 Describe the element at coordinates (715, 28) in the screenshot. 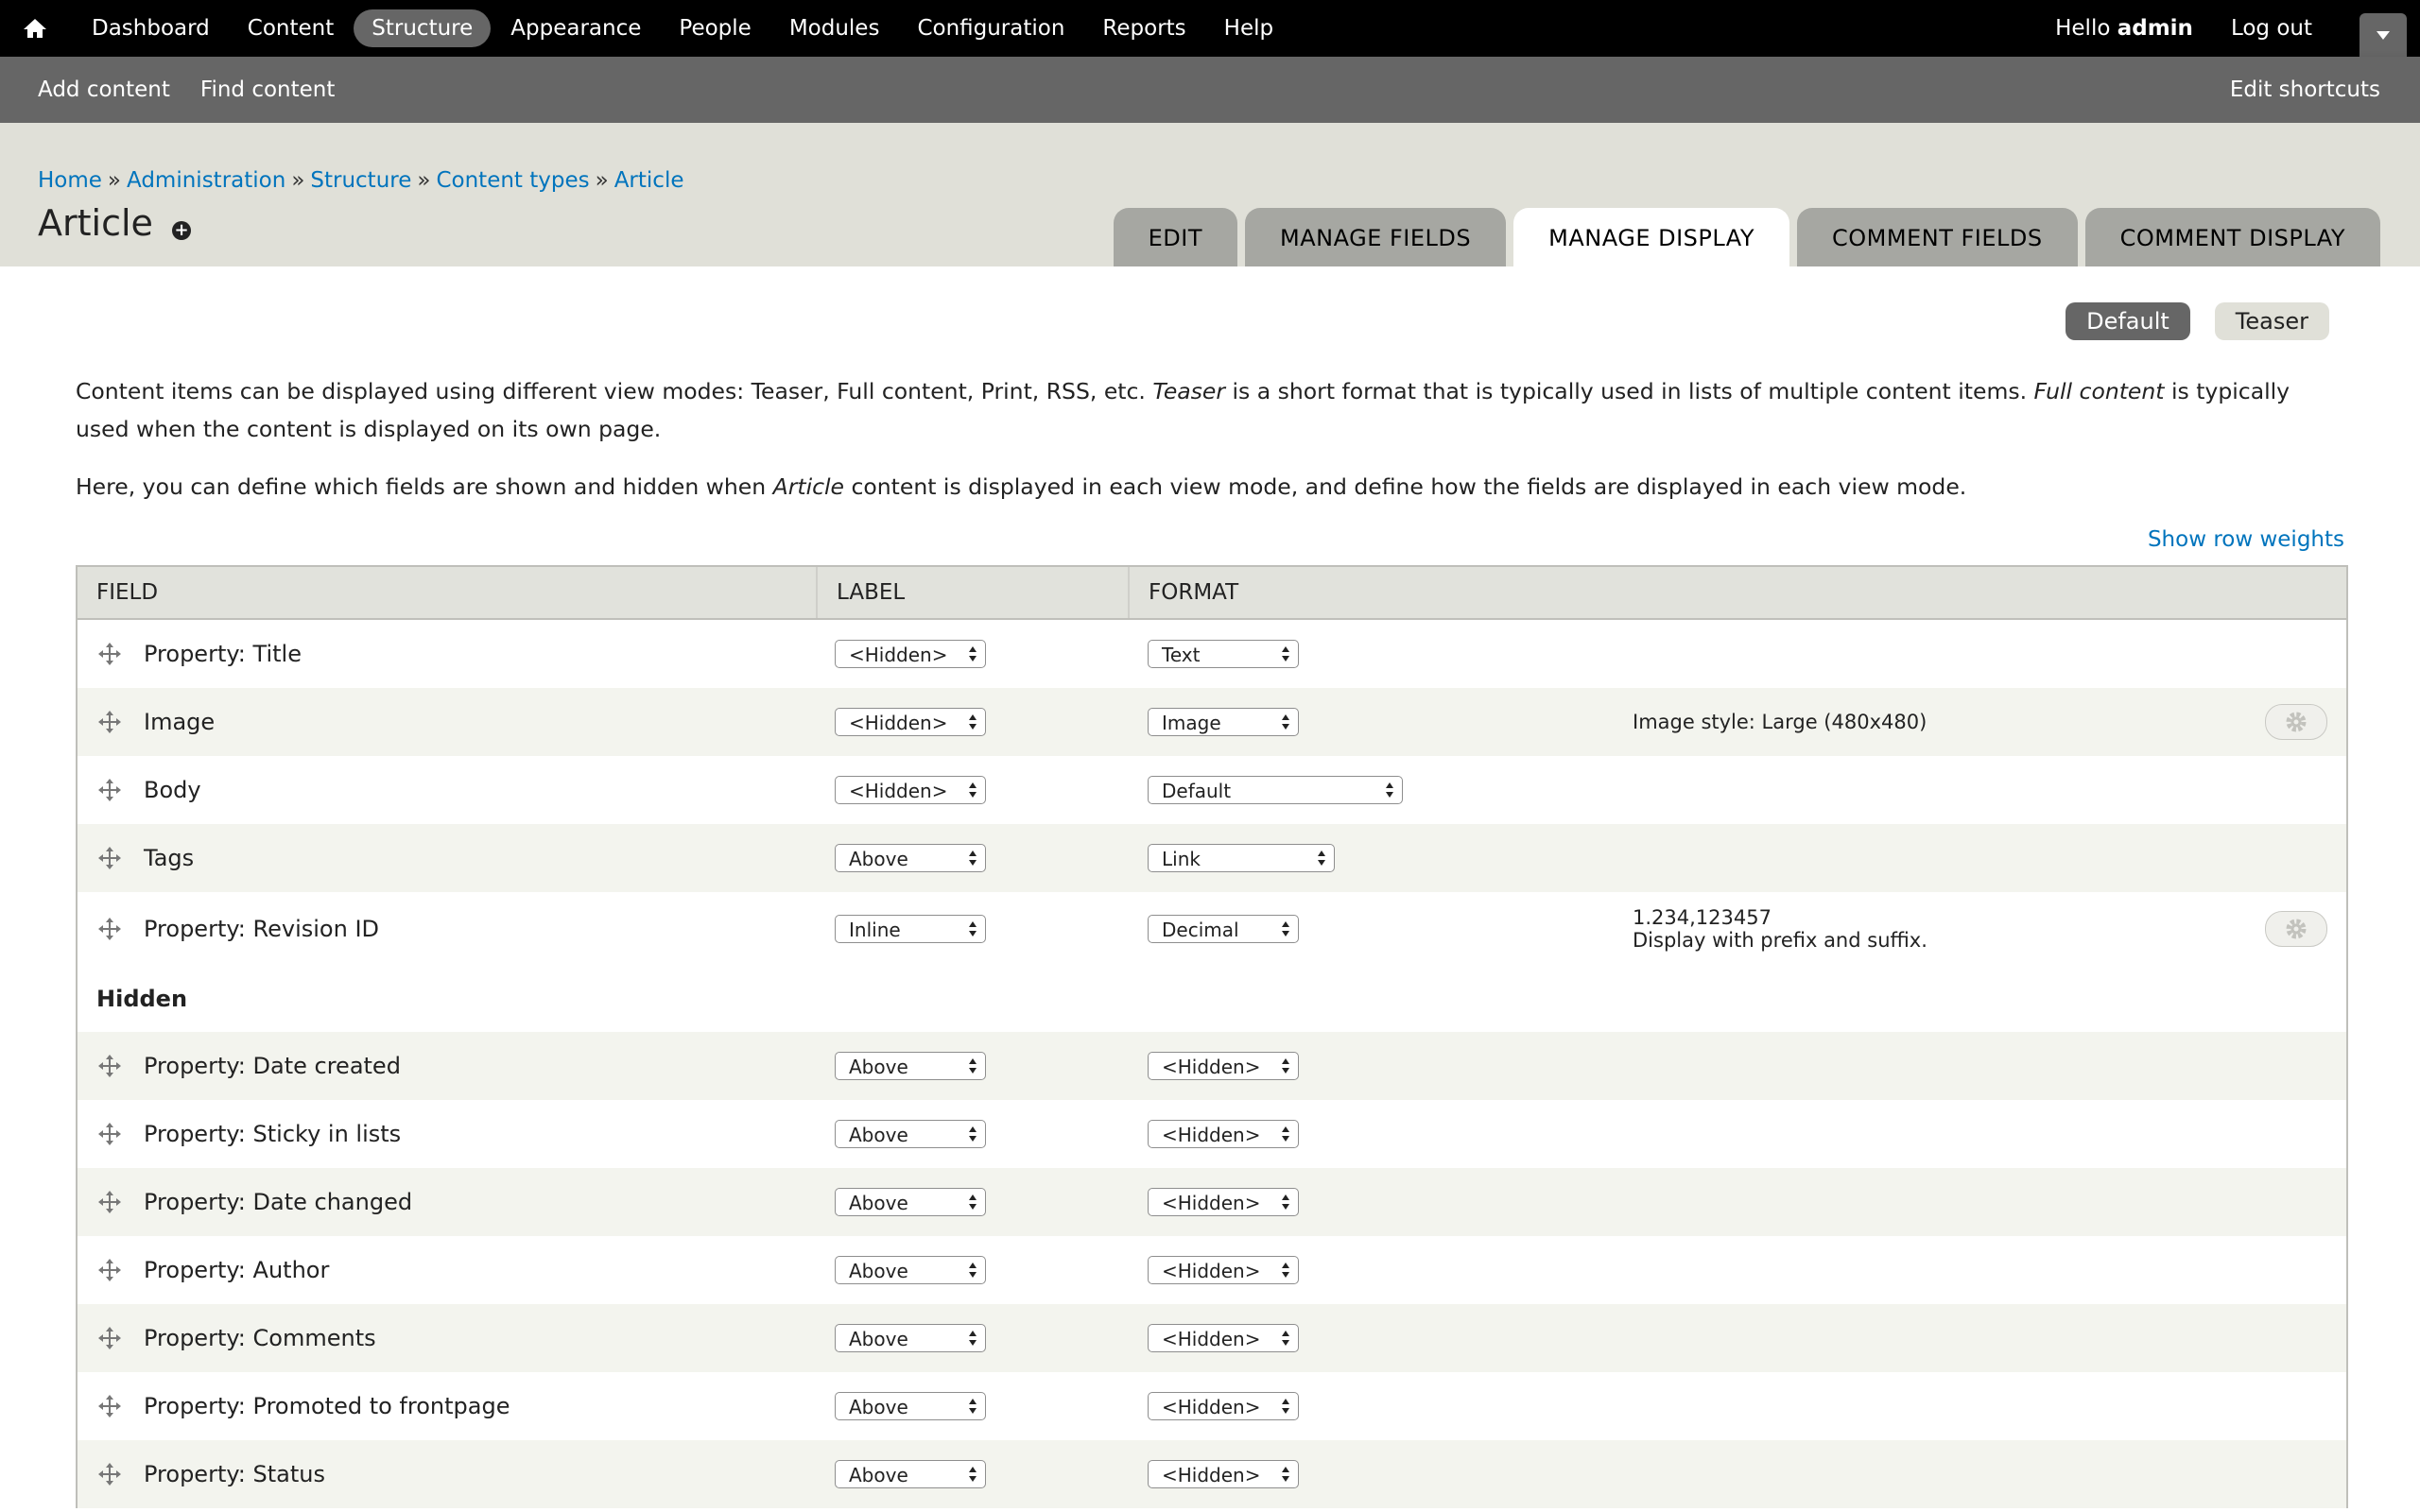

I see `toolbar-item-people: People` at that location.